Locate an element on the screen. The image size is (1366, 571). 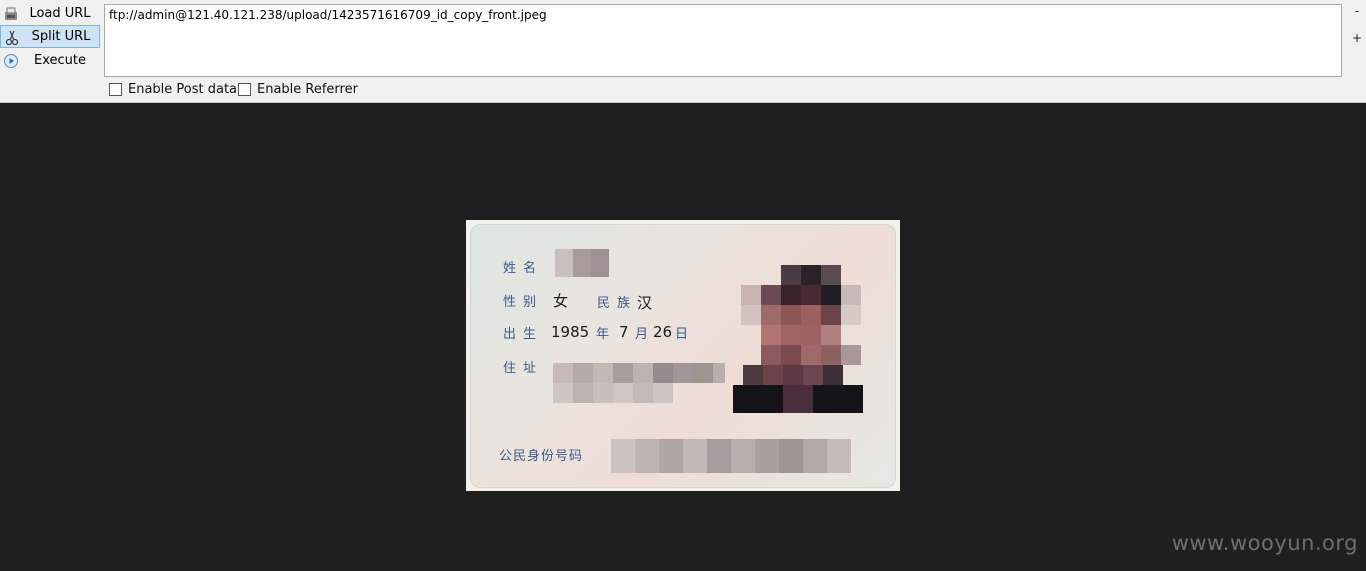
execute-label: Execute is located at coordinates (60, 60).